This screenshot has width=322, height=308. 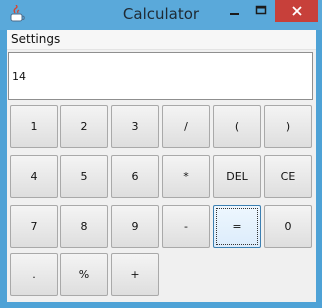 I want to click on key-4: 4, so click(x=34, y=176).